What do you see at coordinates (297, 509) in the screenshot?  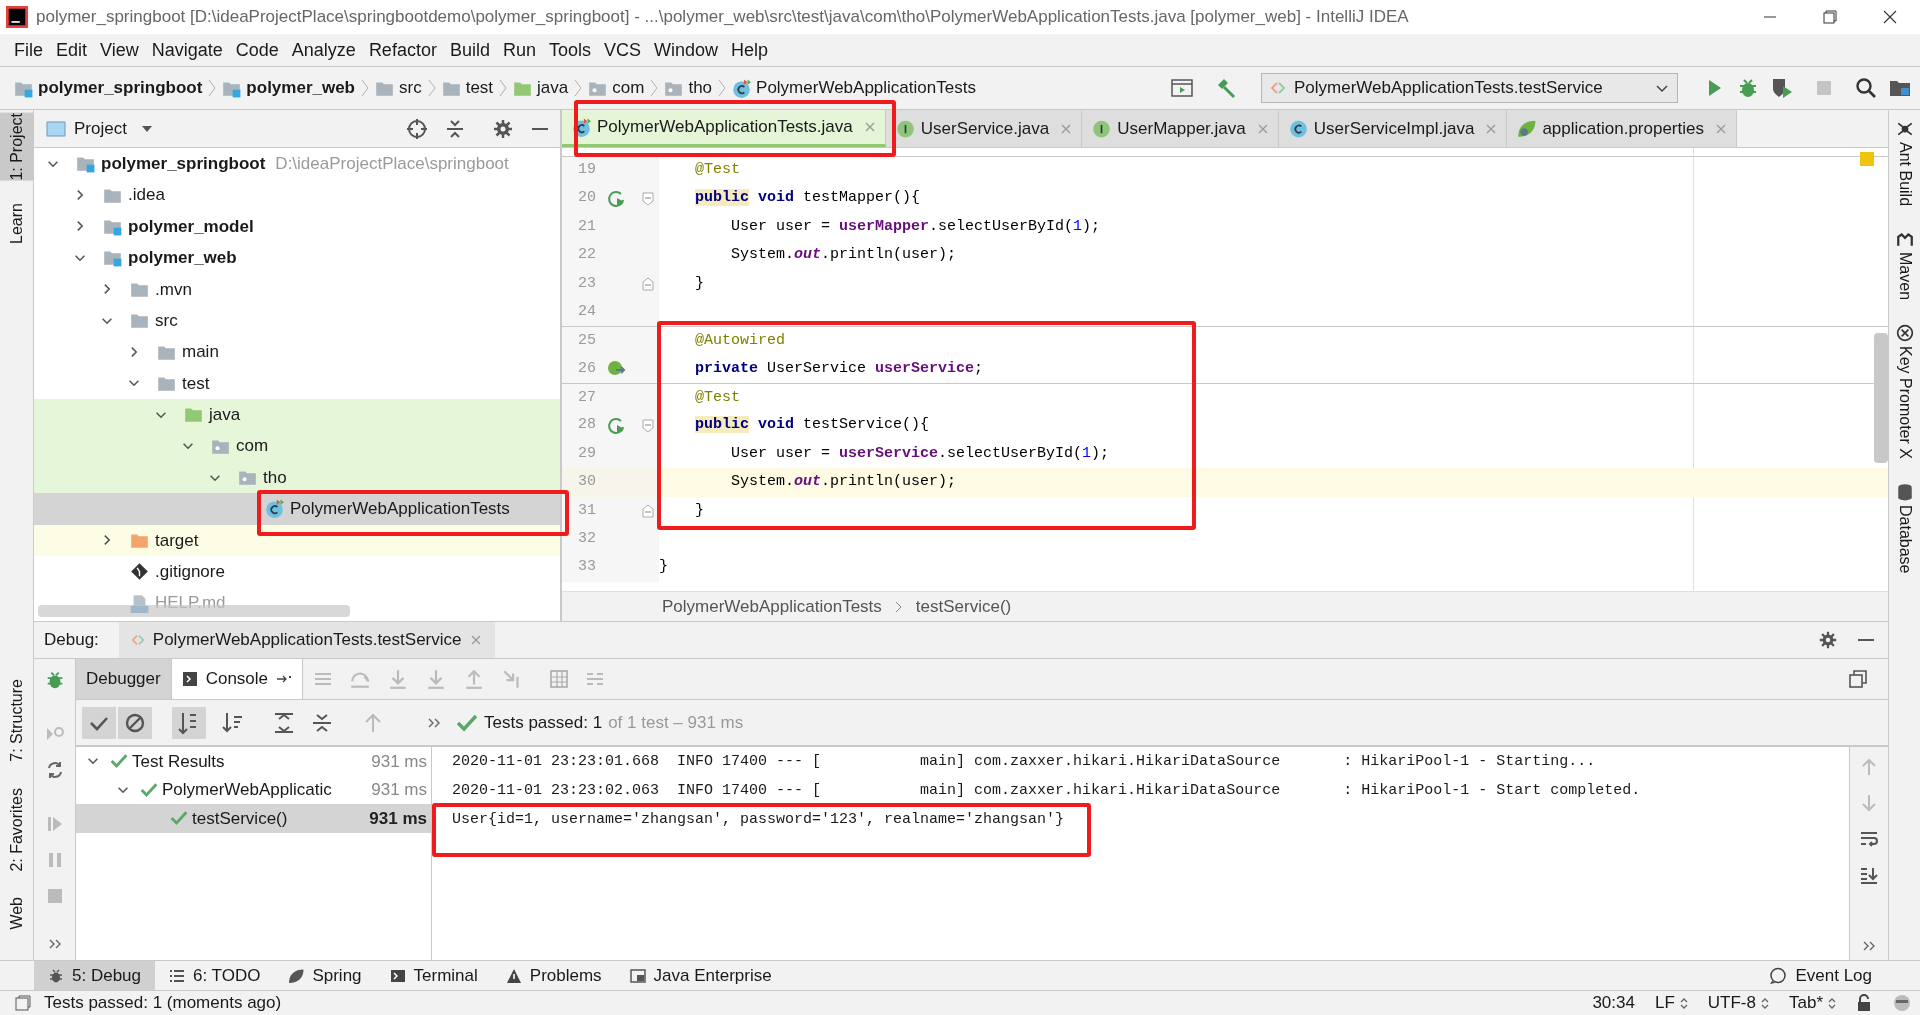 I see `tree-item: PolymerWebApplicationTests` at bounding box center [297, 509].